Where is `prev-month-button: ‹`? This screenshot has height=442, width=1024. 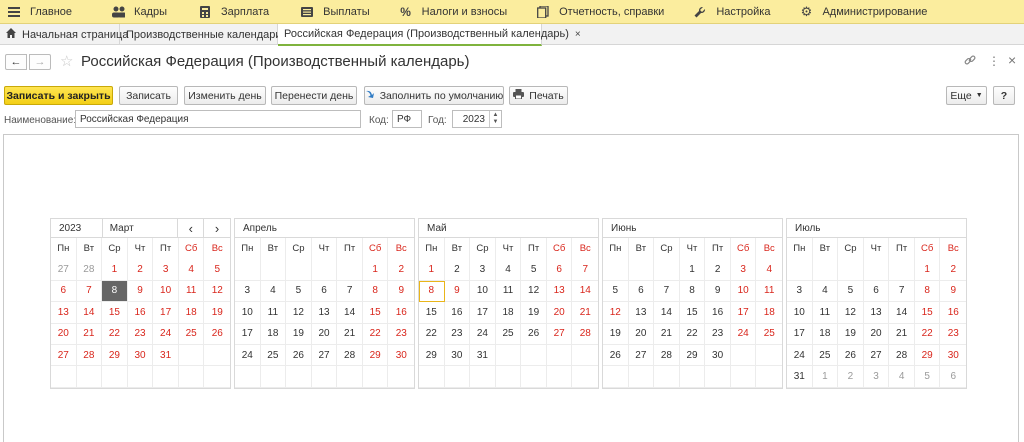
prev-month-button: ‹ is located at coordinates (191, 228).